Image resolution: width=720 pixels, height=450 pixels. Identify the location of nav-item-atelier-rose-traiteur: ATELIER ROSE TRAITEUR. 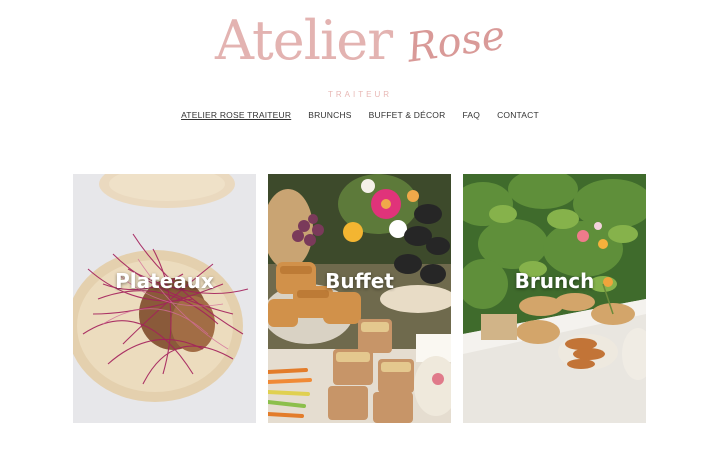
(236, 115).